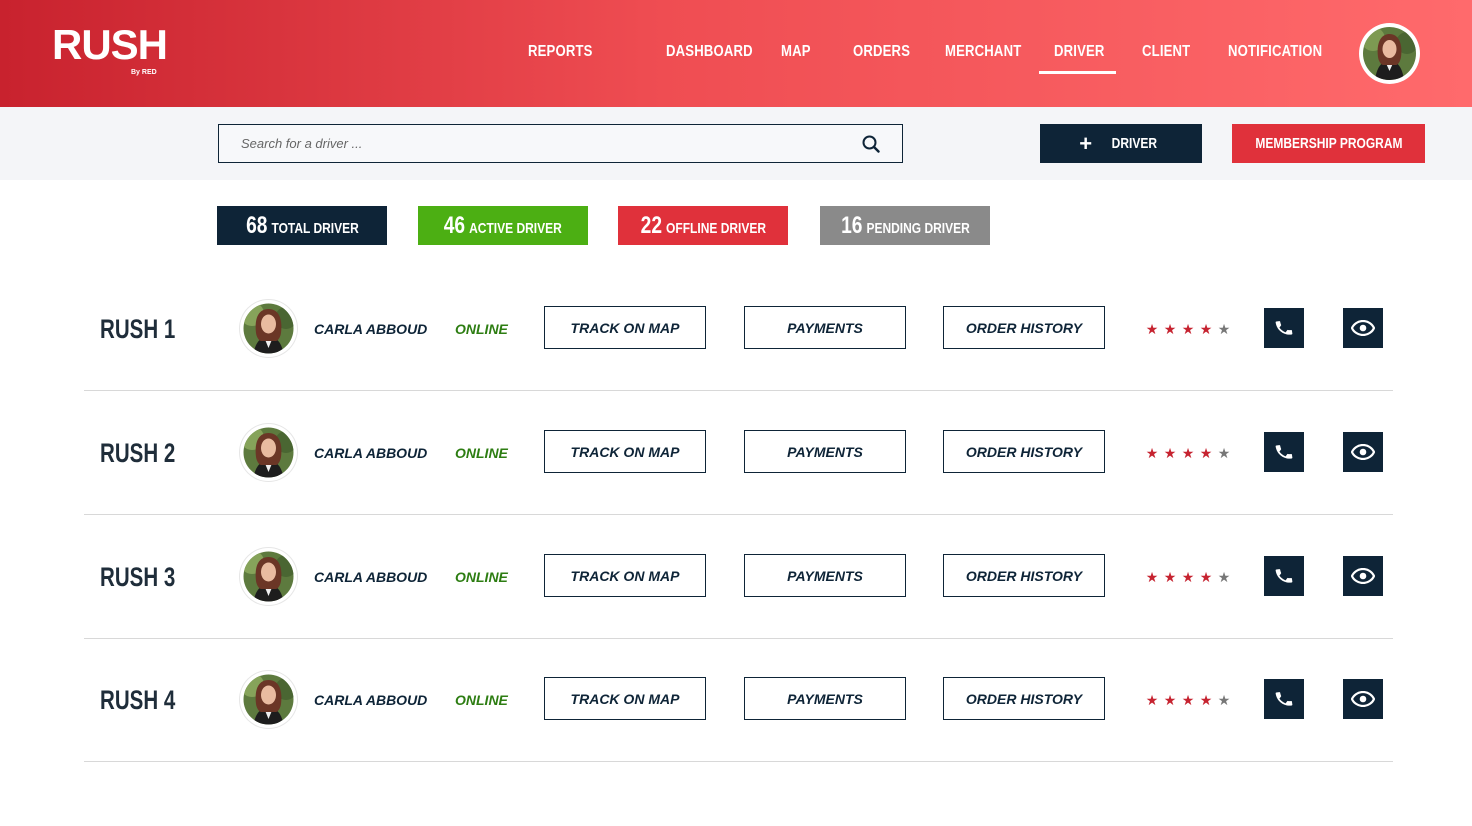 The width and height of the screenshot is (1472, 826). Describe the element at coordinates (560, 52) in the screenshot. I see `nav-reports: REPORTS` at that location.